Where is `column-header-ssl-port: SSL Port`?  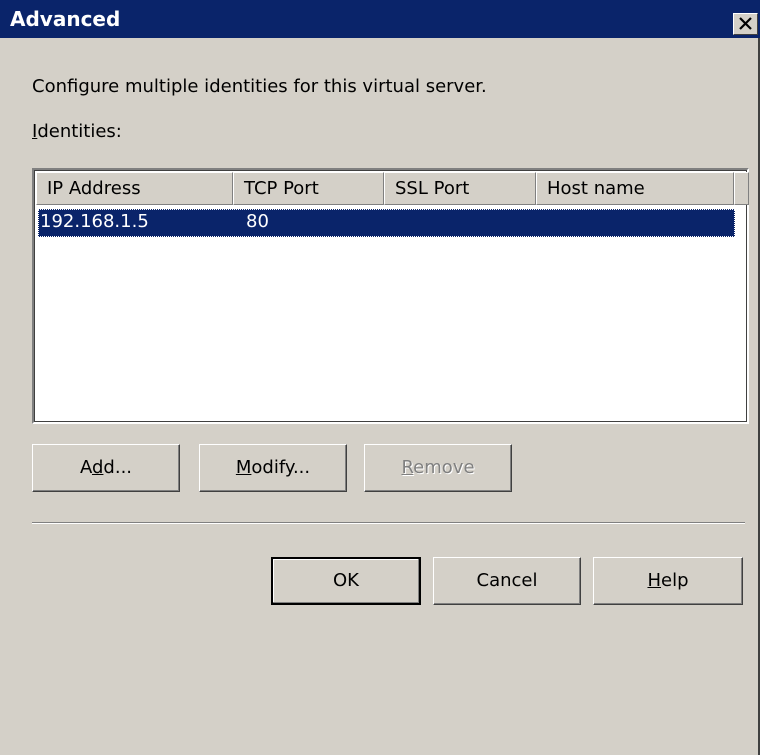 column-header-ssl-port: SSL Port is located at coordinates (460, 188).